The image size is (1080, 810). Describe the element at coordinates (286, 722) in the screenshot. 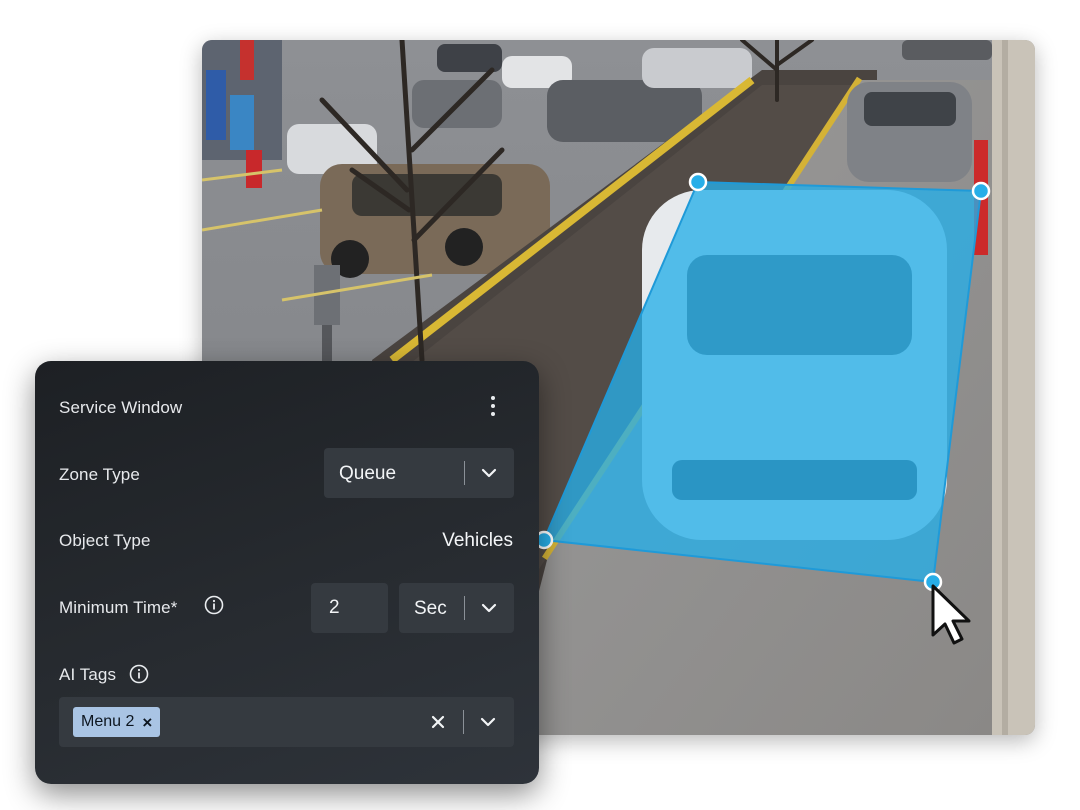

I see `ai-tags-multiselect: Menu 2 ×` at that location.